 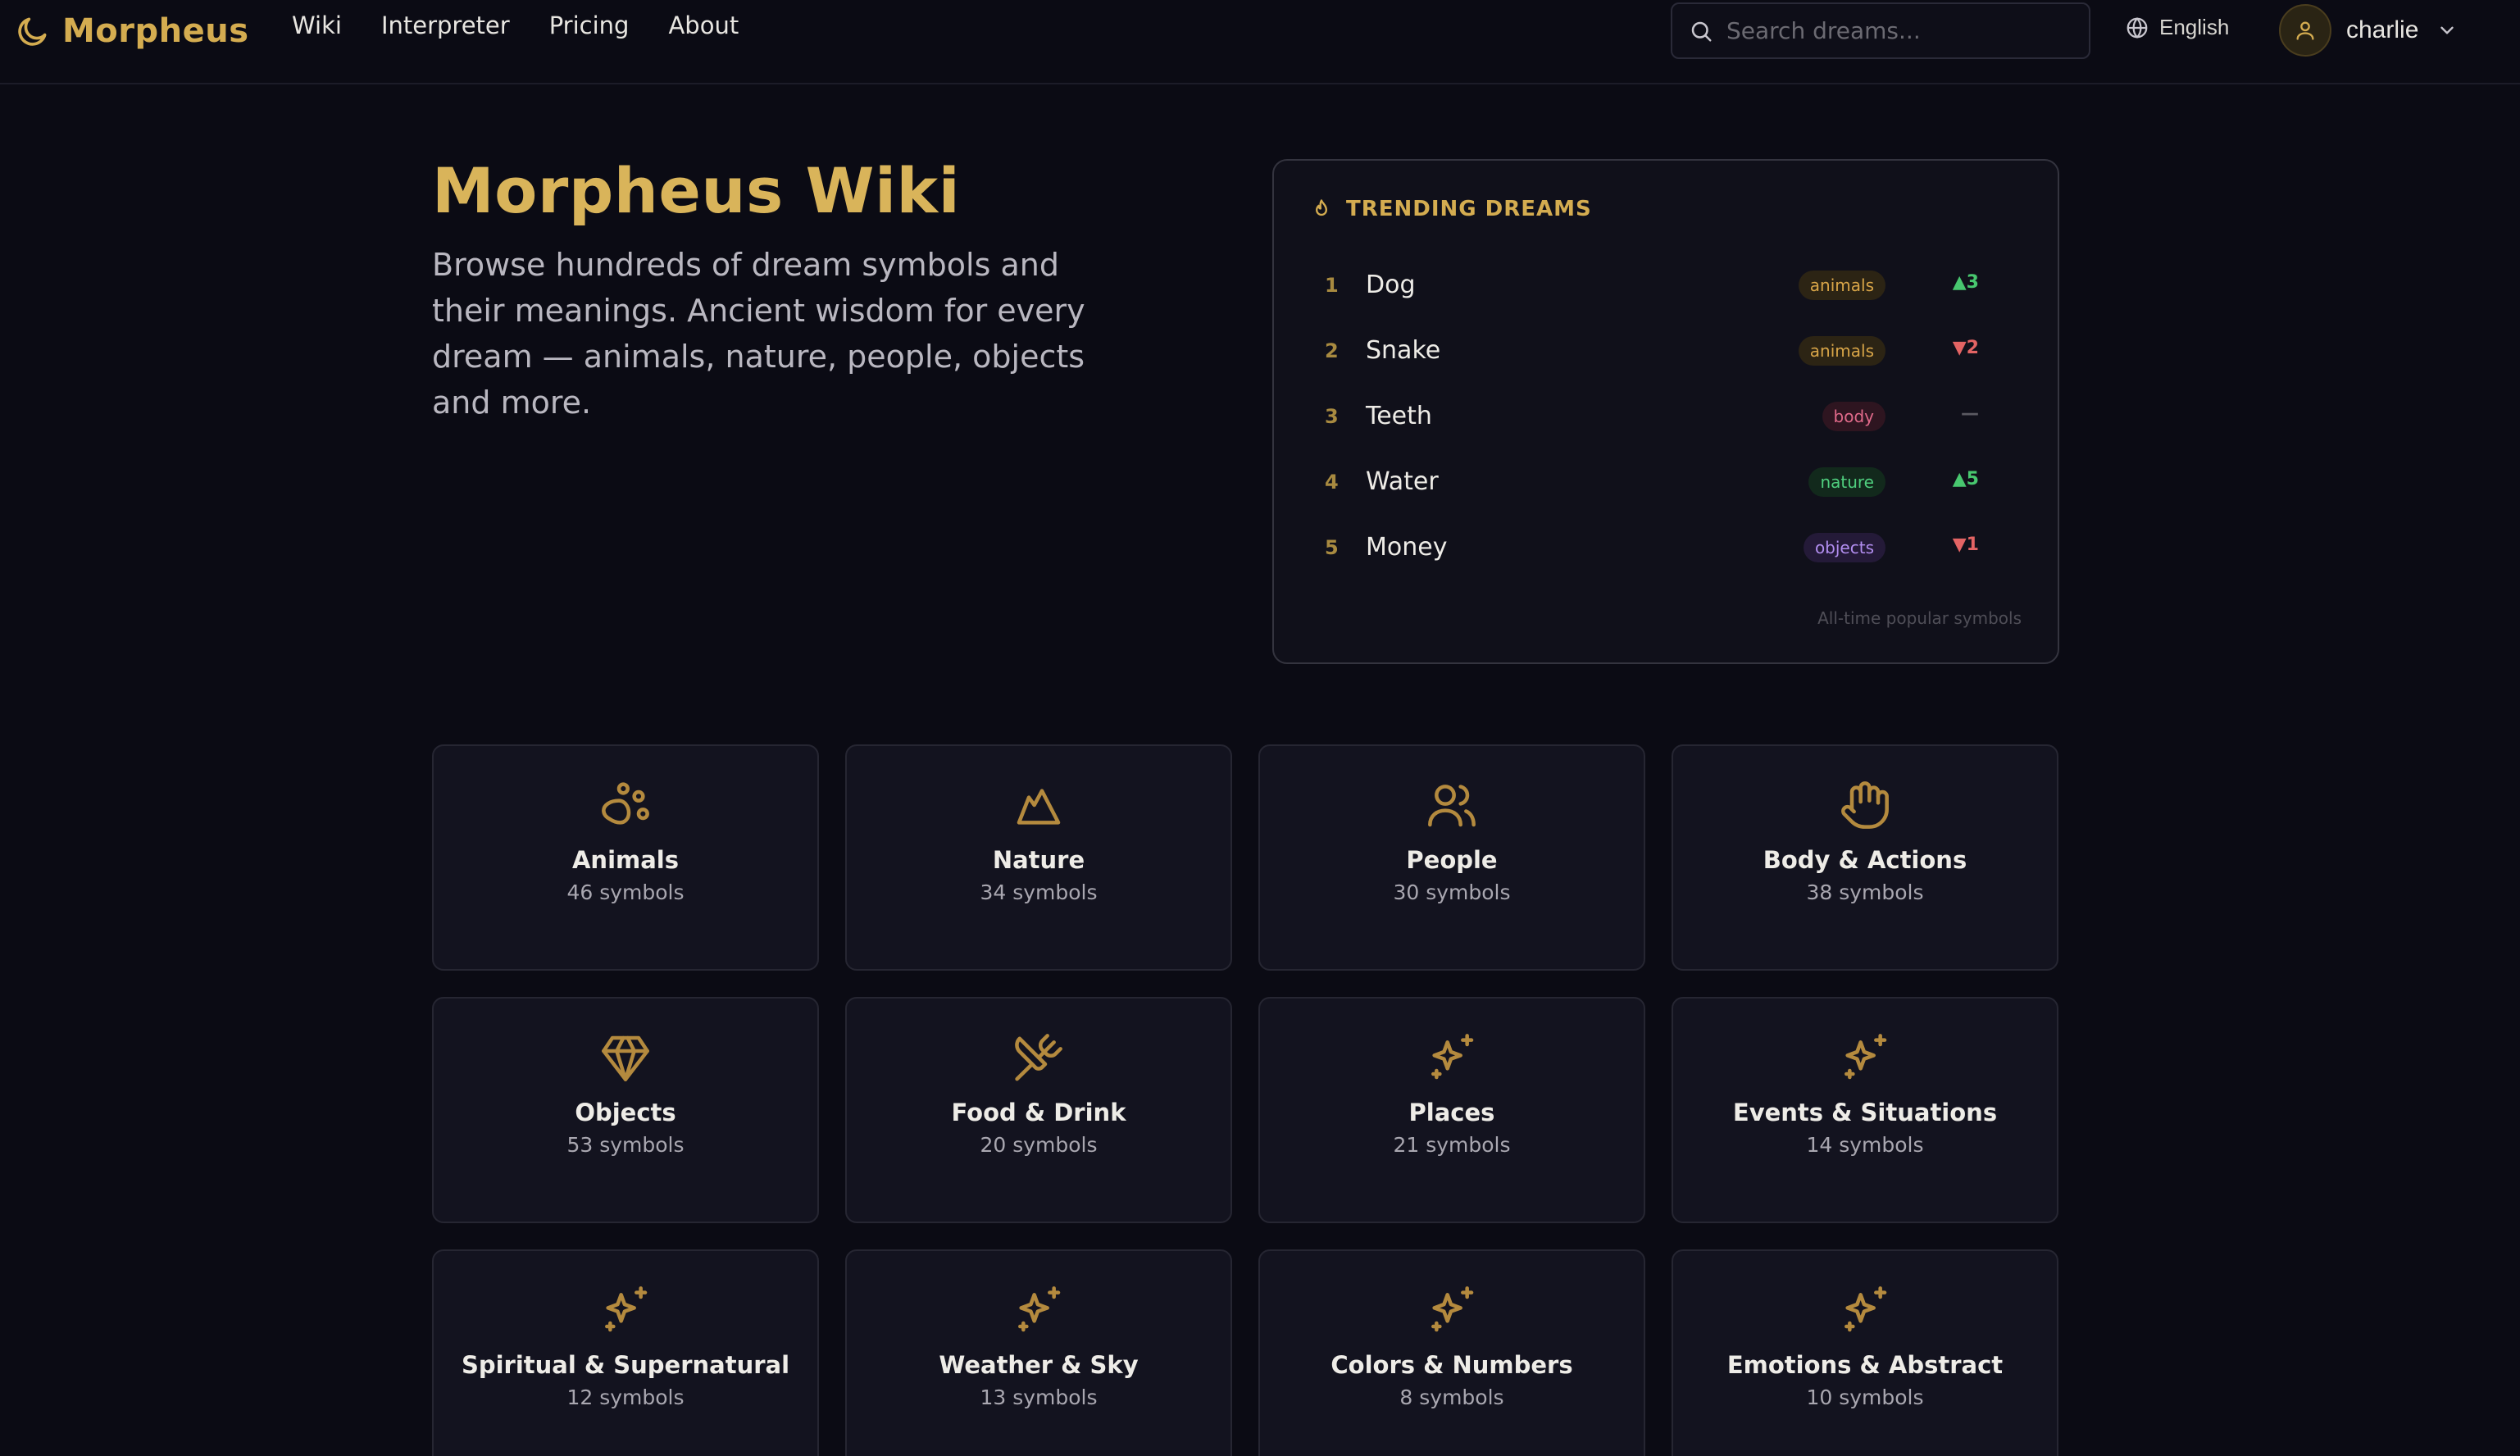 I want to click on category-count: 12 symbols, so click(x=625, y=1397).